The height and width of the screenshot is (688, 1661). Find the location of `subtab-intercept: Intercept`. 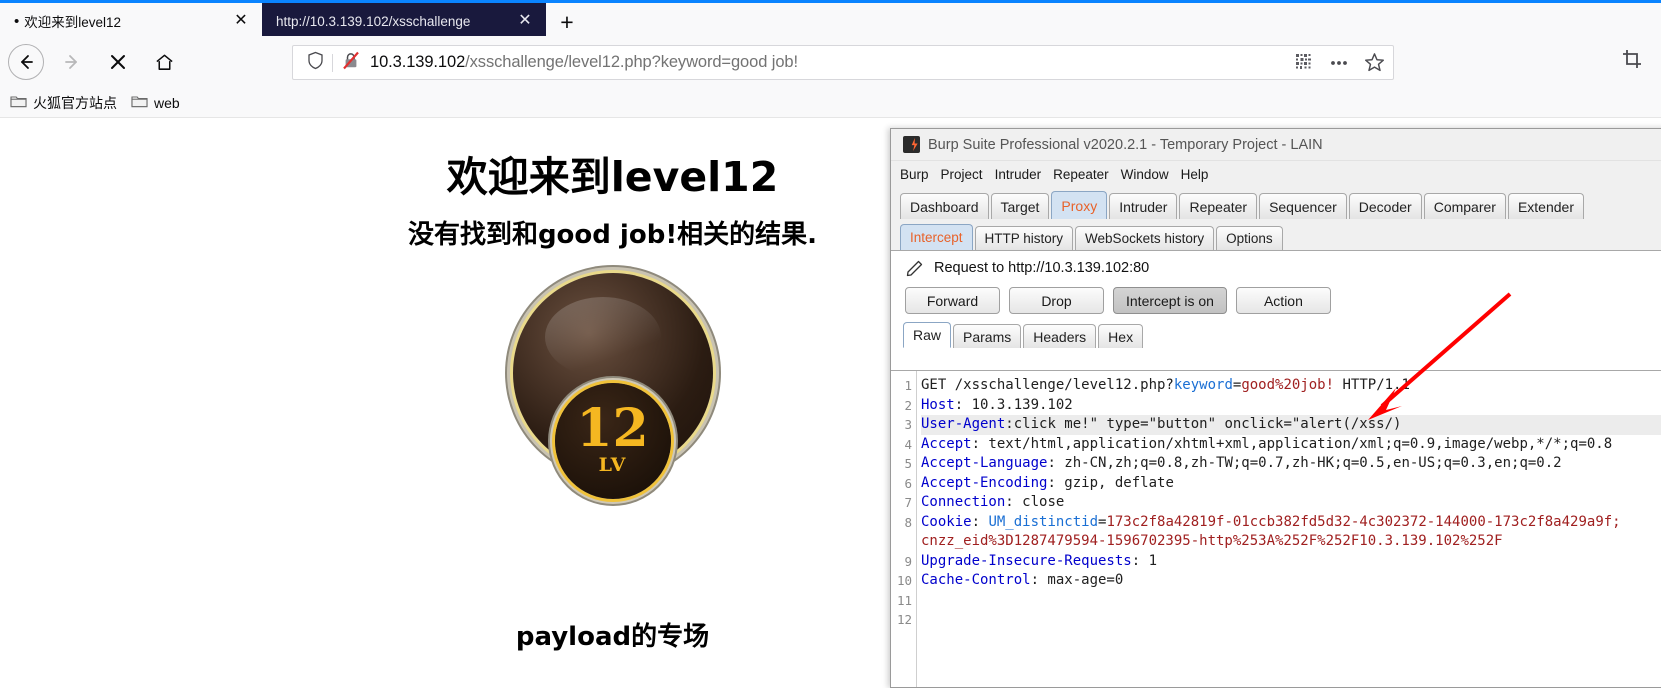

subtab-intercept: Intercept is located at coordinates (936, 237).